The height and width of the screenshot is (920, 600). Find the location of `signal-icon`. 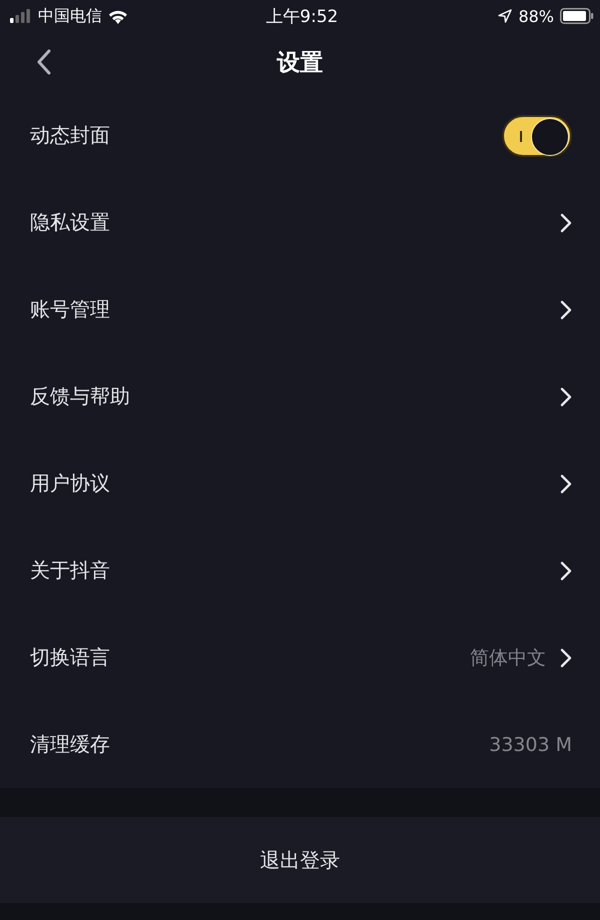

signal-icon is located at coordinates (21, 16).